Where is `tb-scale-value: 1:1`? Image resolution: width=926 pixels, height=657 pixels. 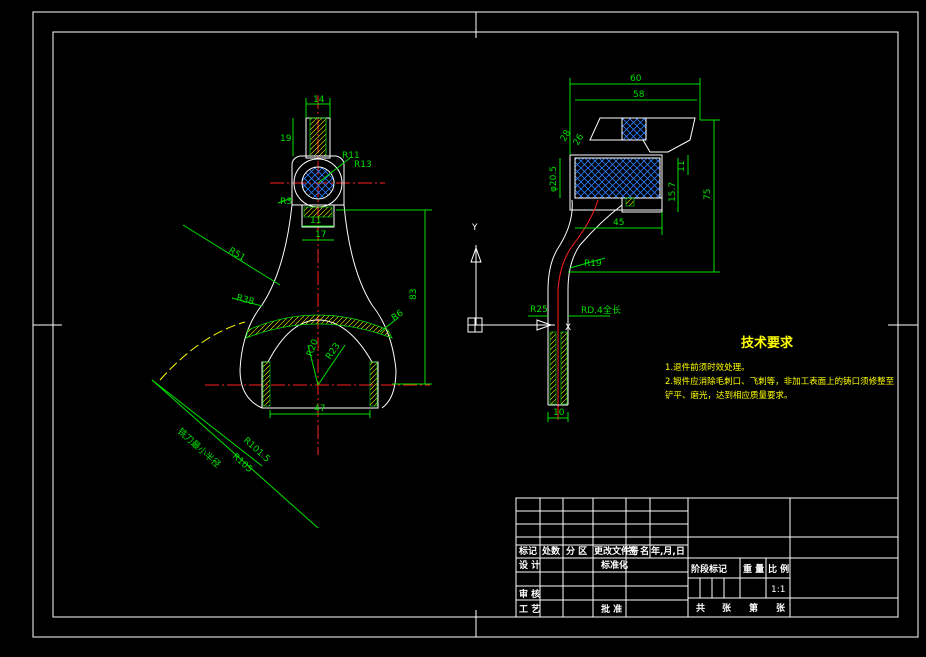 tb-scale-value: 1:1 is located at coordinates (778, 590).